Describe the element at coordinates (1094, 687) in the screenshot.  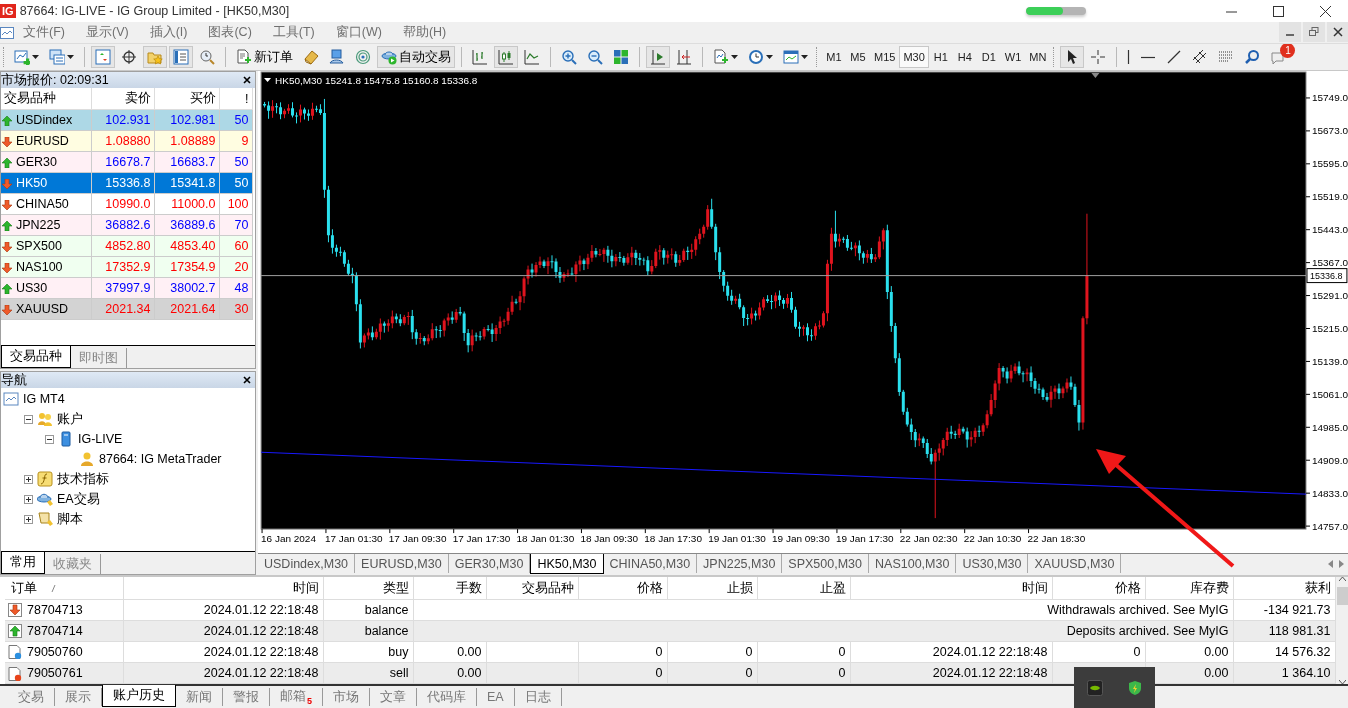
I see `gpu-icon` at that location.